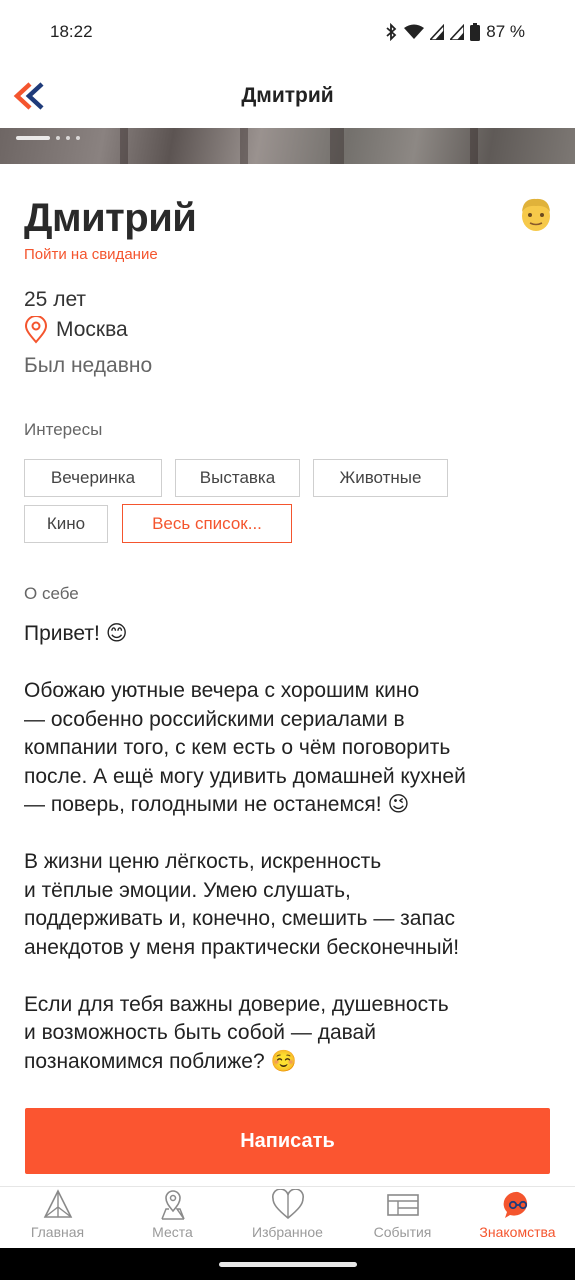  What do you see at coordinates (187, 890) in the screenshot?
I see `about-line: и тёплые эмоции. Умею слушать,` at bounding box center [187, 890].